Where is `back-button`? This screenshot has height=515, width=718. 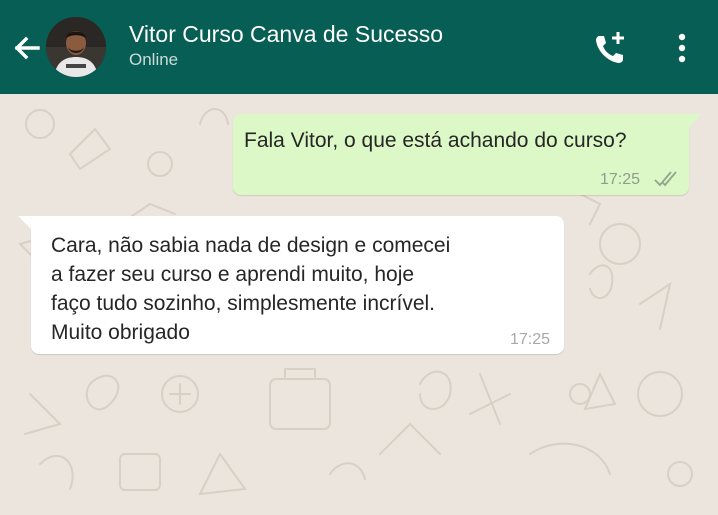
back-button is located at coordinates (27, 48).